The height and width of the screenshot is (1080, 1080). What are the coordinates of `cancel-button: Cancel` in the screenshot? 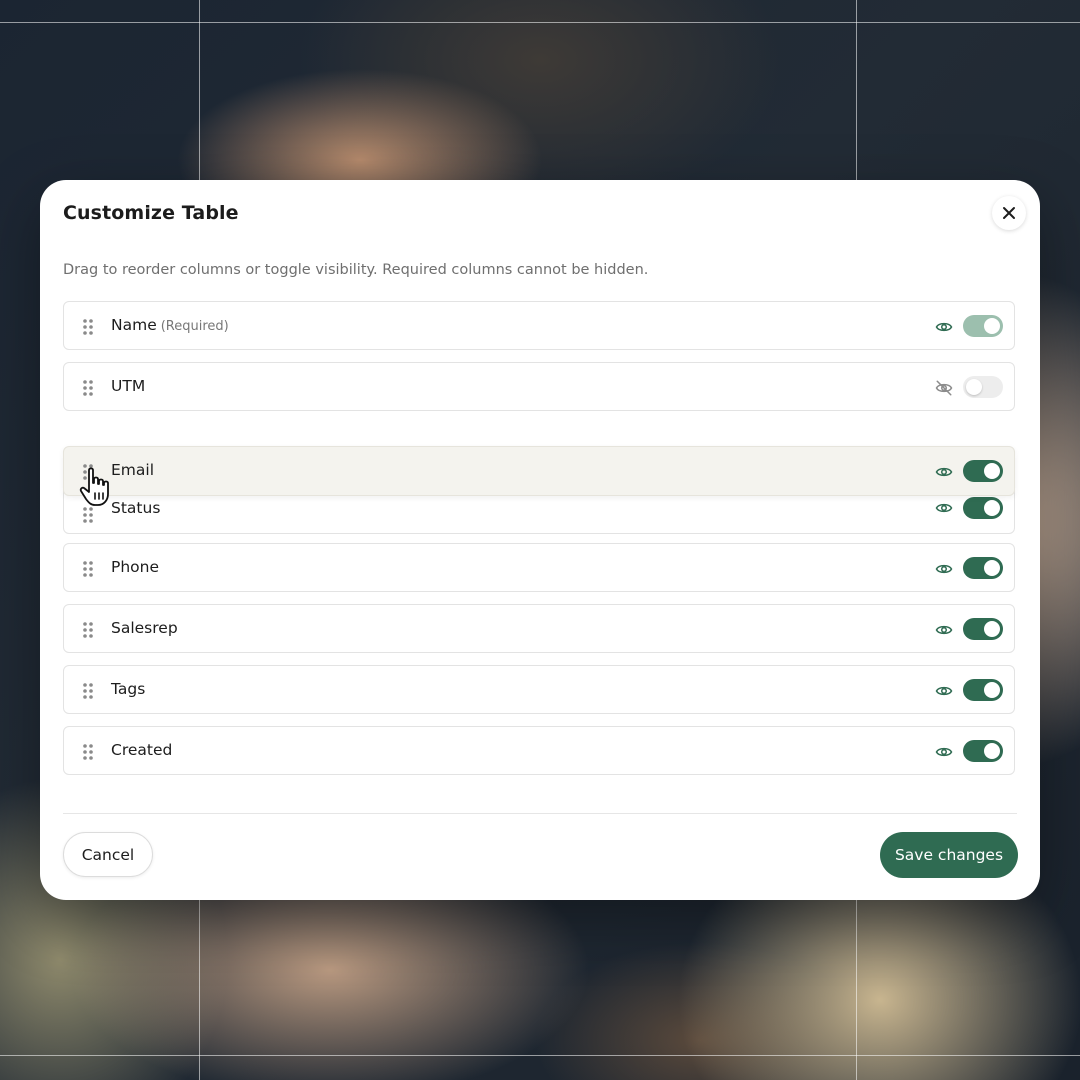 It's located at (108, 854).